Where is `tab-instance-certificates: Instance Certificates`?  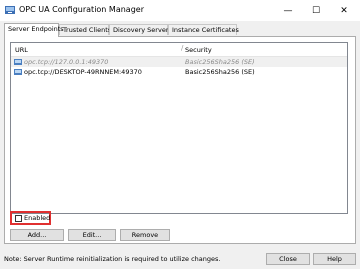 tab-instance-certificates: Instance Certificates is located at coordinates (203, 29).